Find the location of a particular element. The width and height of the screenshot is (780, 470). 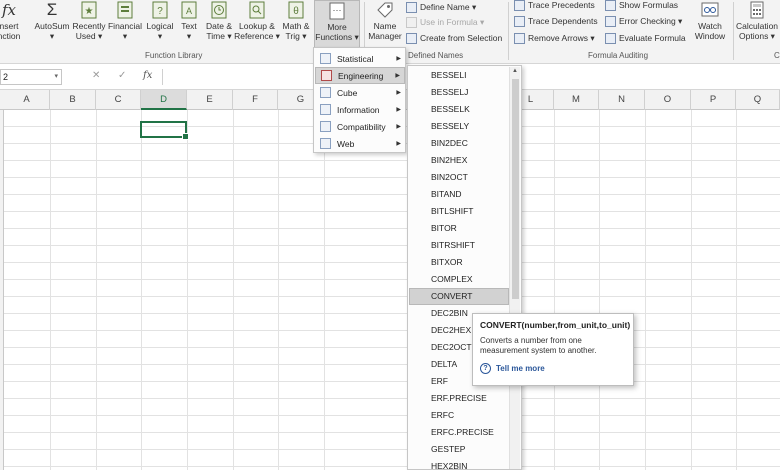

trace-dependents-button: Trace Dependents is located at coordinates (556, 21).